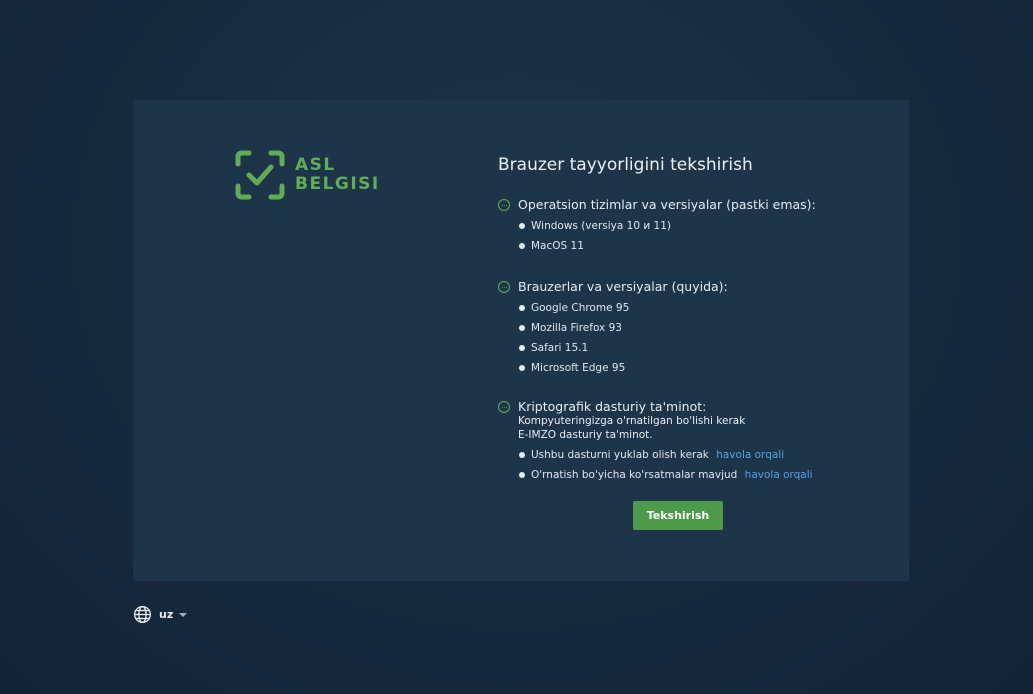  I want to click on list-item: MacOS 11, so click(698, 246).